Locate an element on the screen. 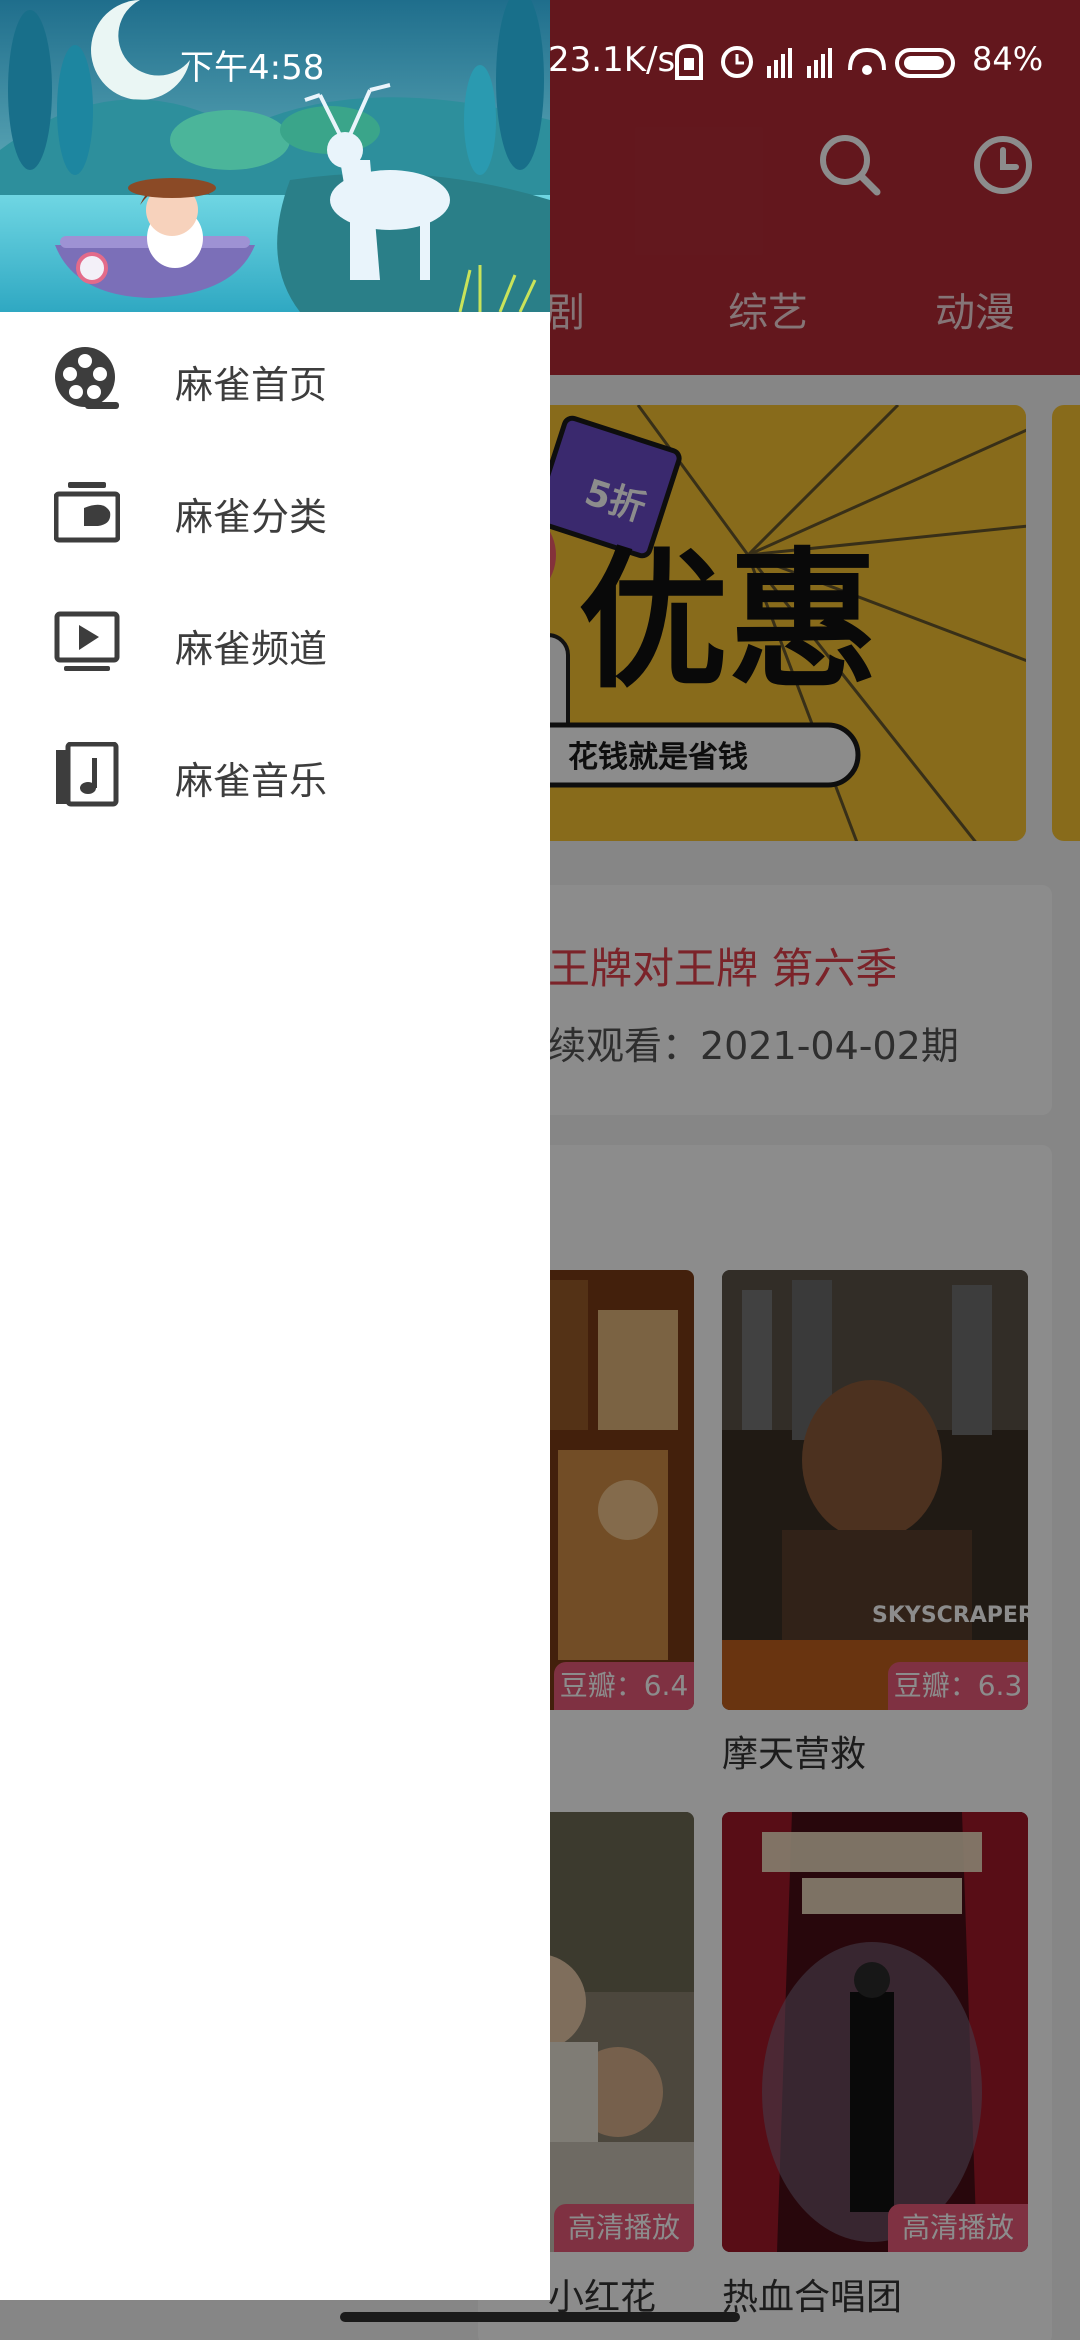 The image size is (1080, 2340). menu-item-home: 麻雀首页 is located at coordinates (275, 378).